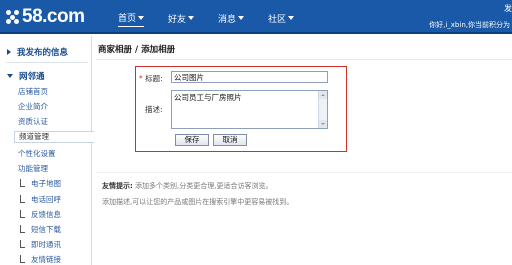  Describe the element at coordinates (9, 52) in the screenshot. I see `caret-right-icon` at that location.